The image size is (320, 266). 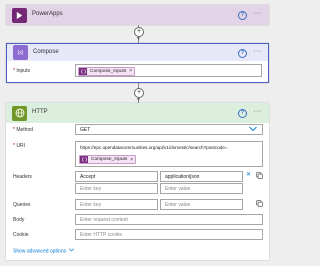 What do you see at coordinates (23, 130) in the screenshot?
I see `method-label: * Method` at bounding box center [23, 130].